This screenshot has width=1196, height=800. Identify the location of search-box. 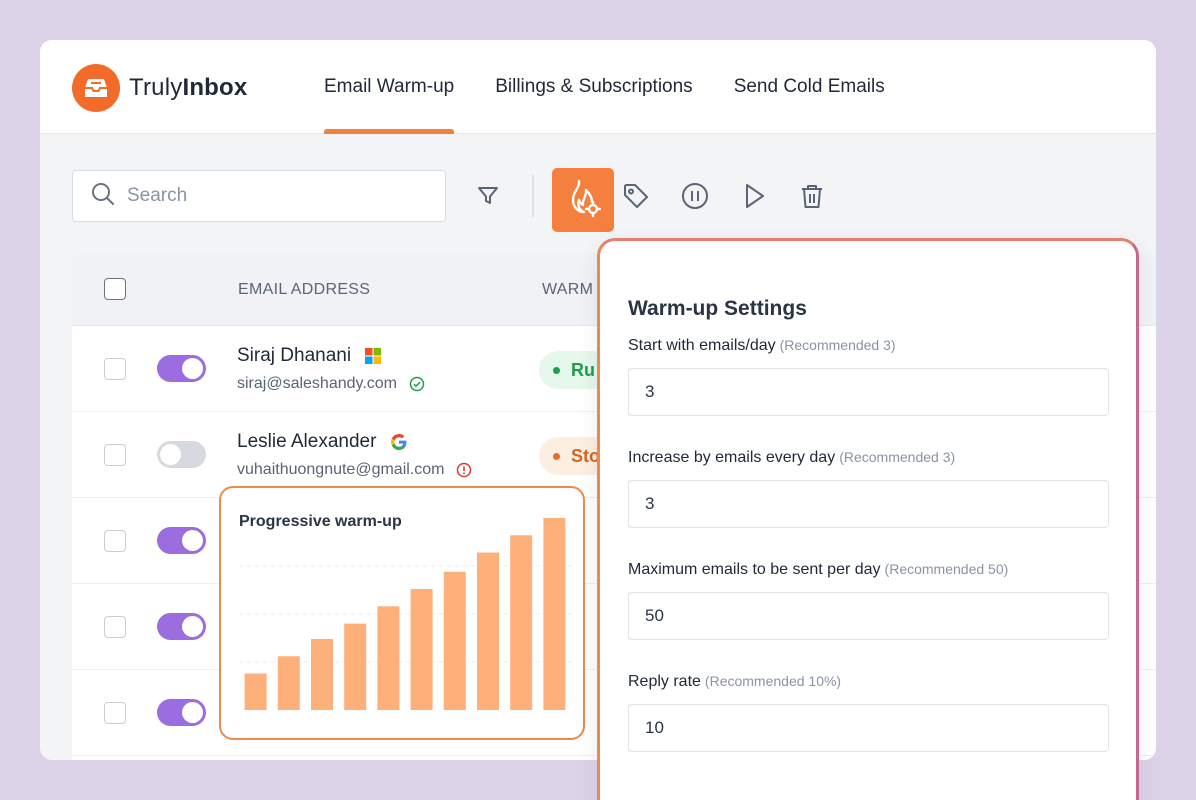
(259, 196).